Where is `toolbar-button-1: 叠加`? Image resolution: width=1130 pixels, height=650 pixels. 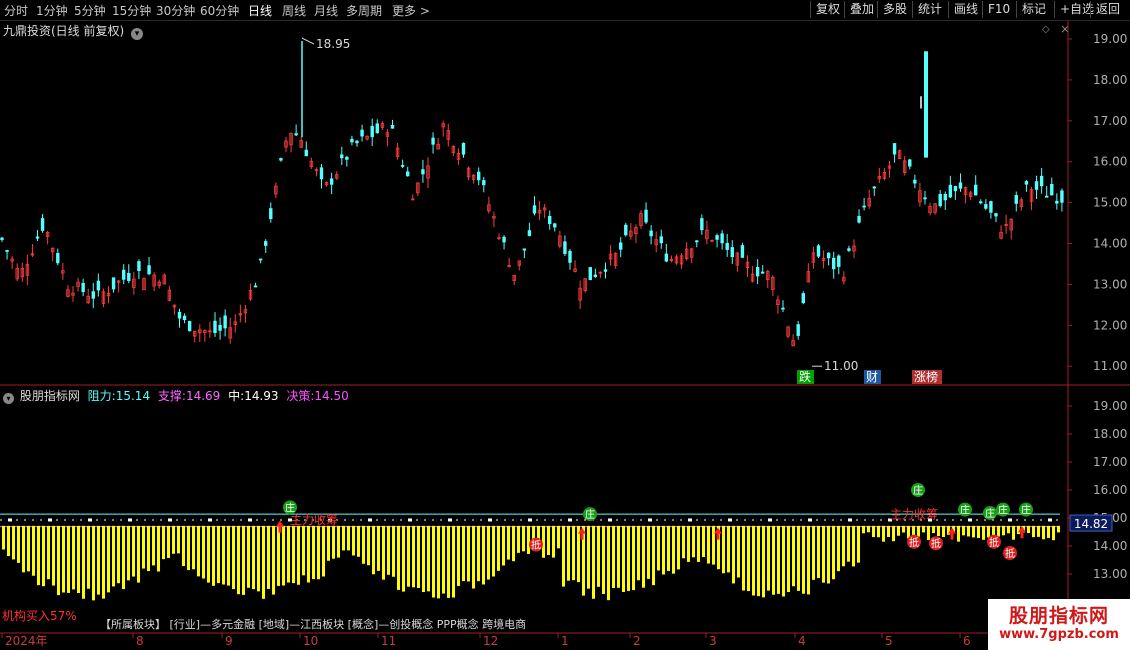 toolbar-button-1: 叠加 is located at coordinates (861, 9).